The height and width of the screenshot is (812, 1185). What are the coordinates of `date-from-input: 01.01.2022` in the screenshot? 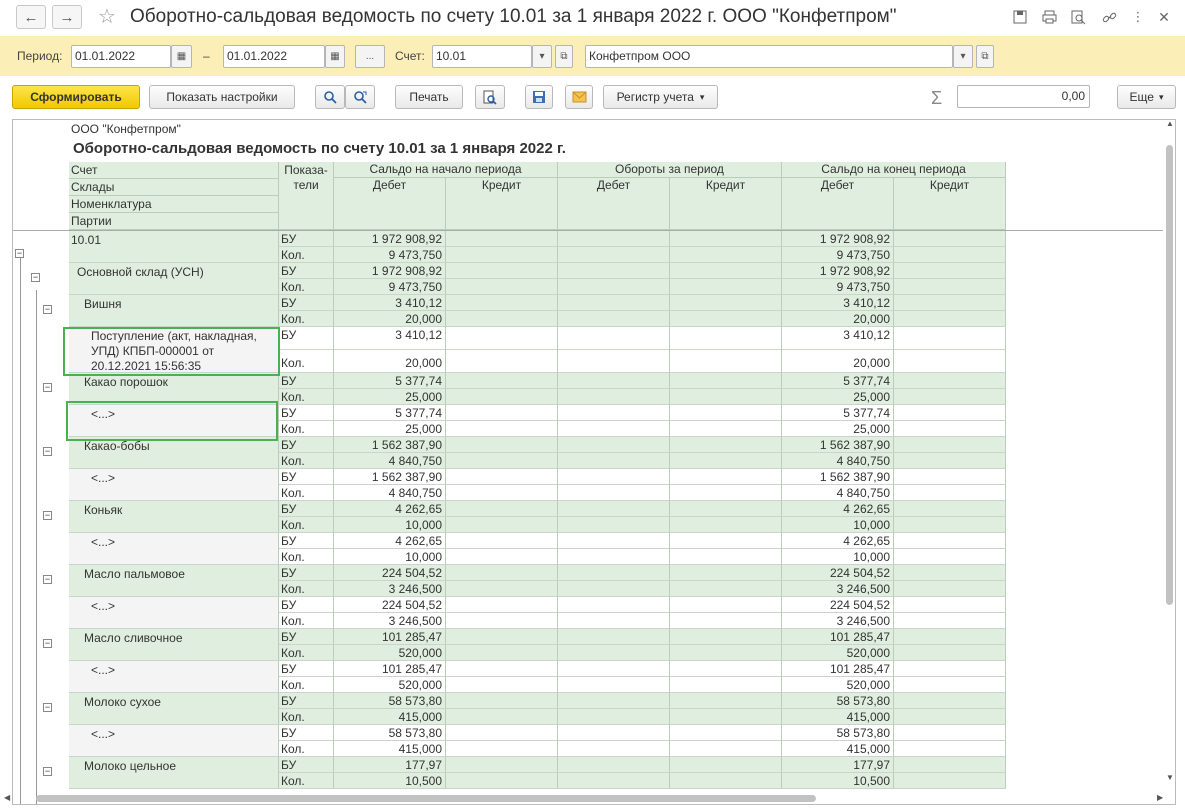 It's located at (121, 56).